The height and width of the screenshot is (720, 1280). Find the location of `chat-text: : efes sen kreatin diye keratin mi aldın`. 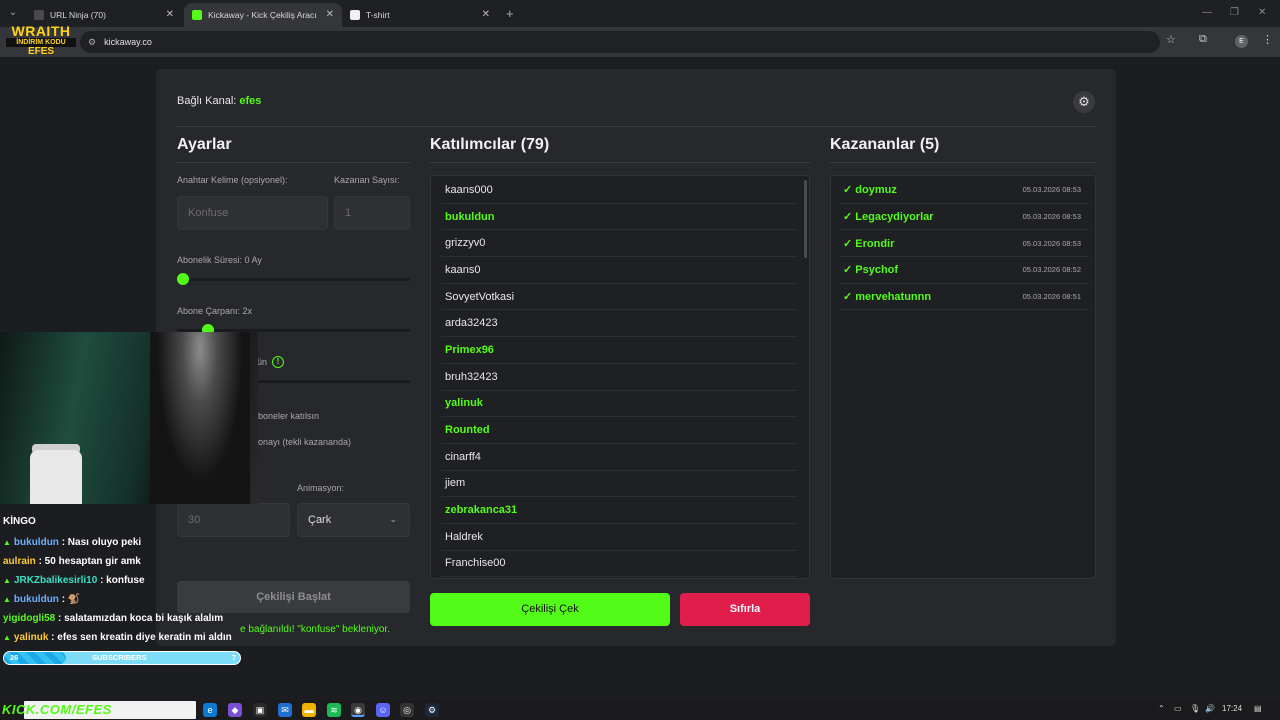

chat-text: : efes sen kreatin diye keratin mi aldın is located at coordinates (140, 637).